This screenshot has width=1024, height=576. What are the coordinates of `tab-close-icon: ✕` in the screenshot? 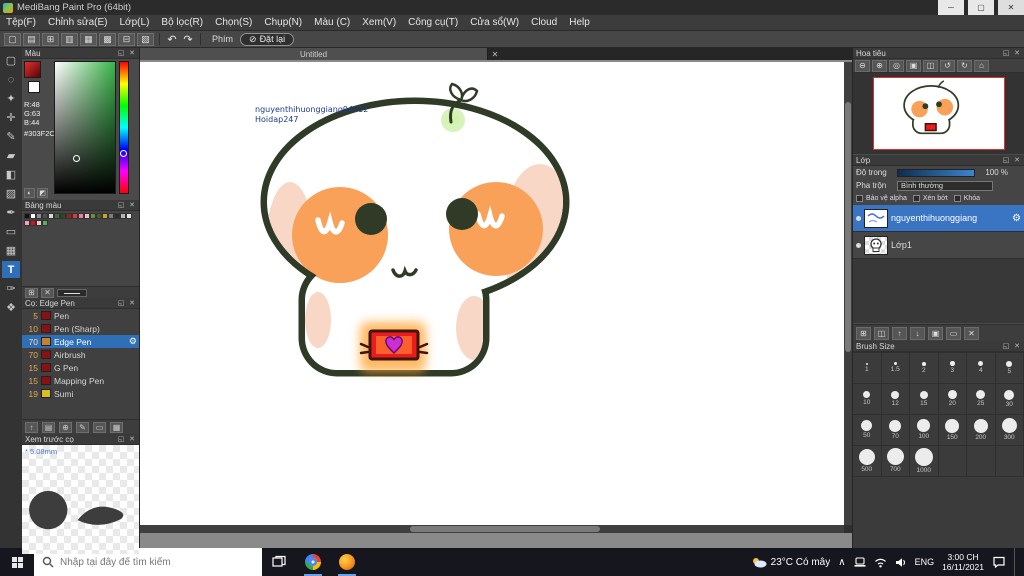 It's located at (495, 54).